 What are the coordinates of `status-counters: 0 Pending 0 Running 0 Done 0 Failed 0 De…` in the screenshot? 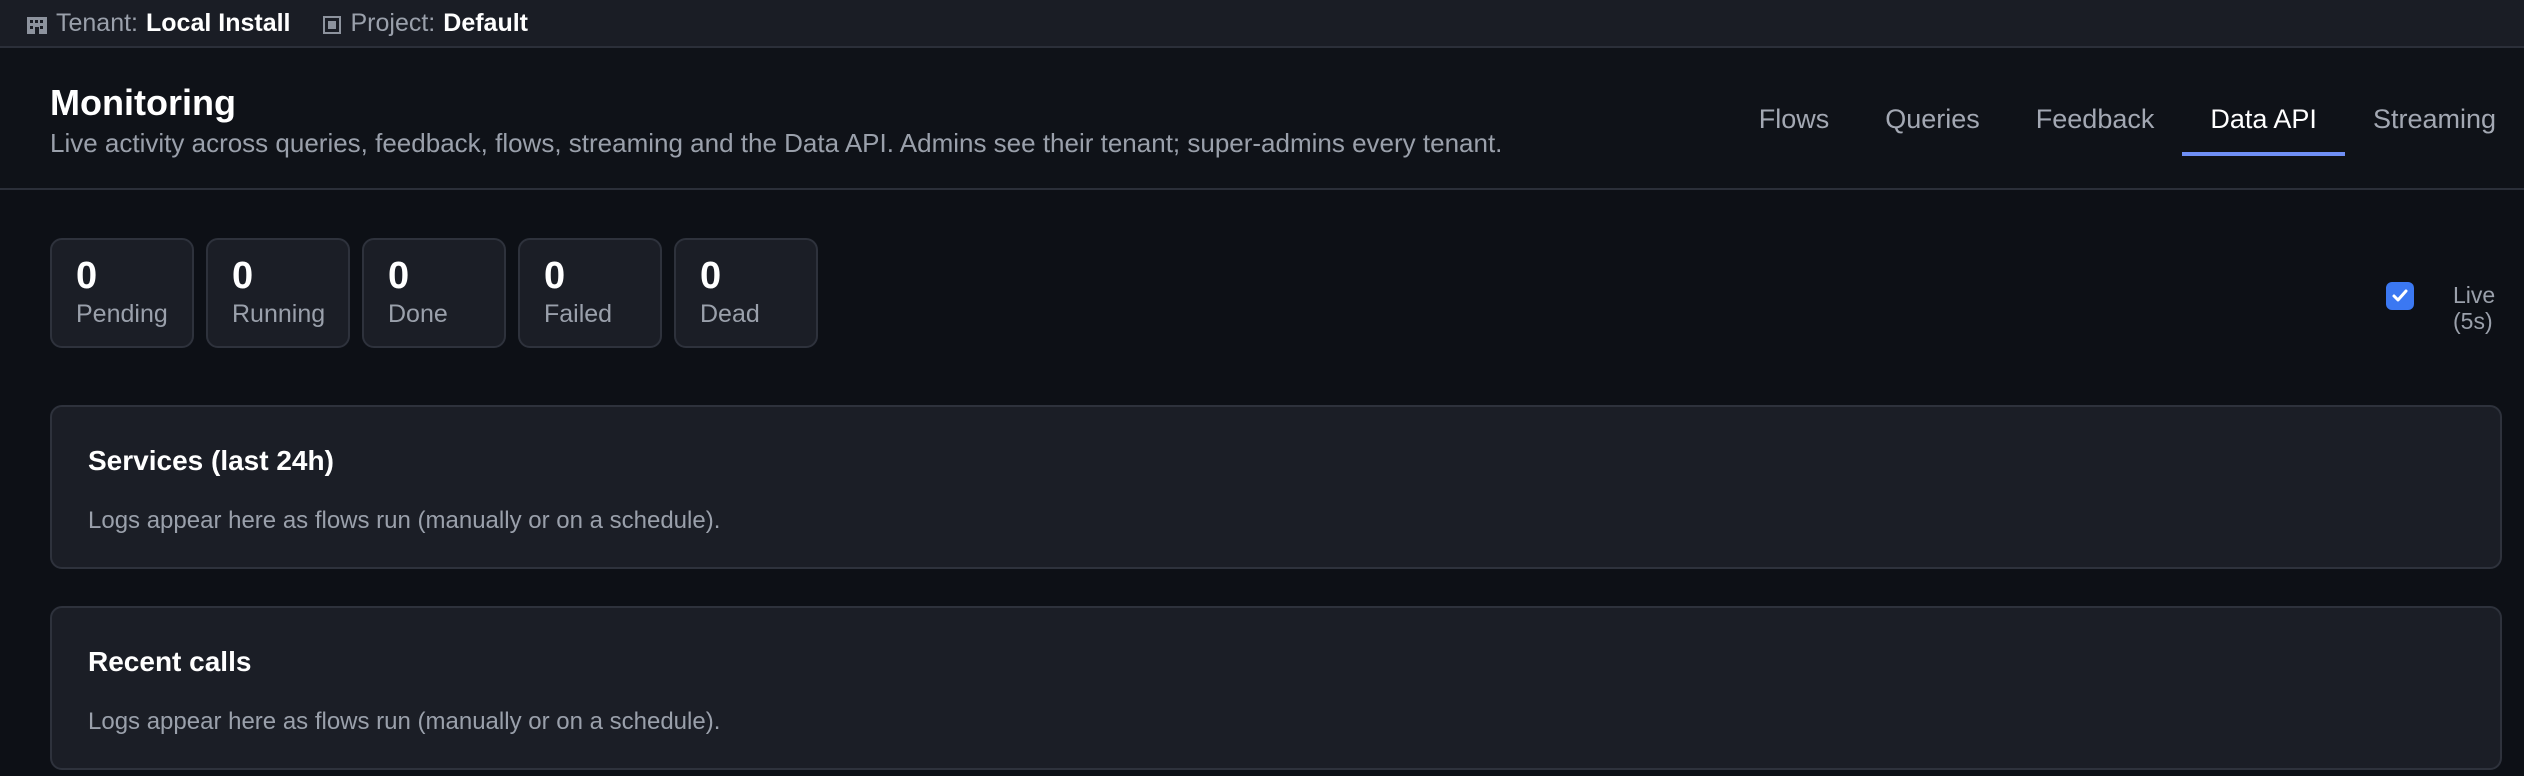 It's located at (440, 293).